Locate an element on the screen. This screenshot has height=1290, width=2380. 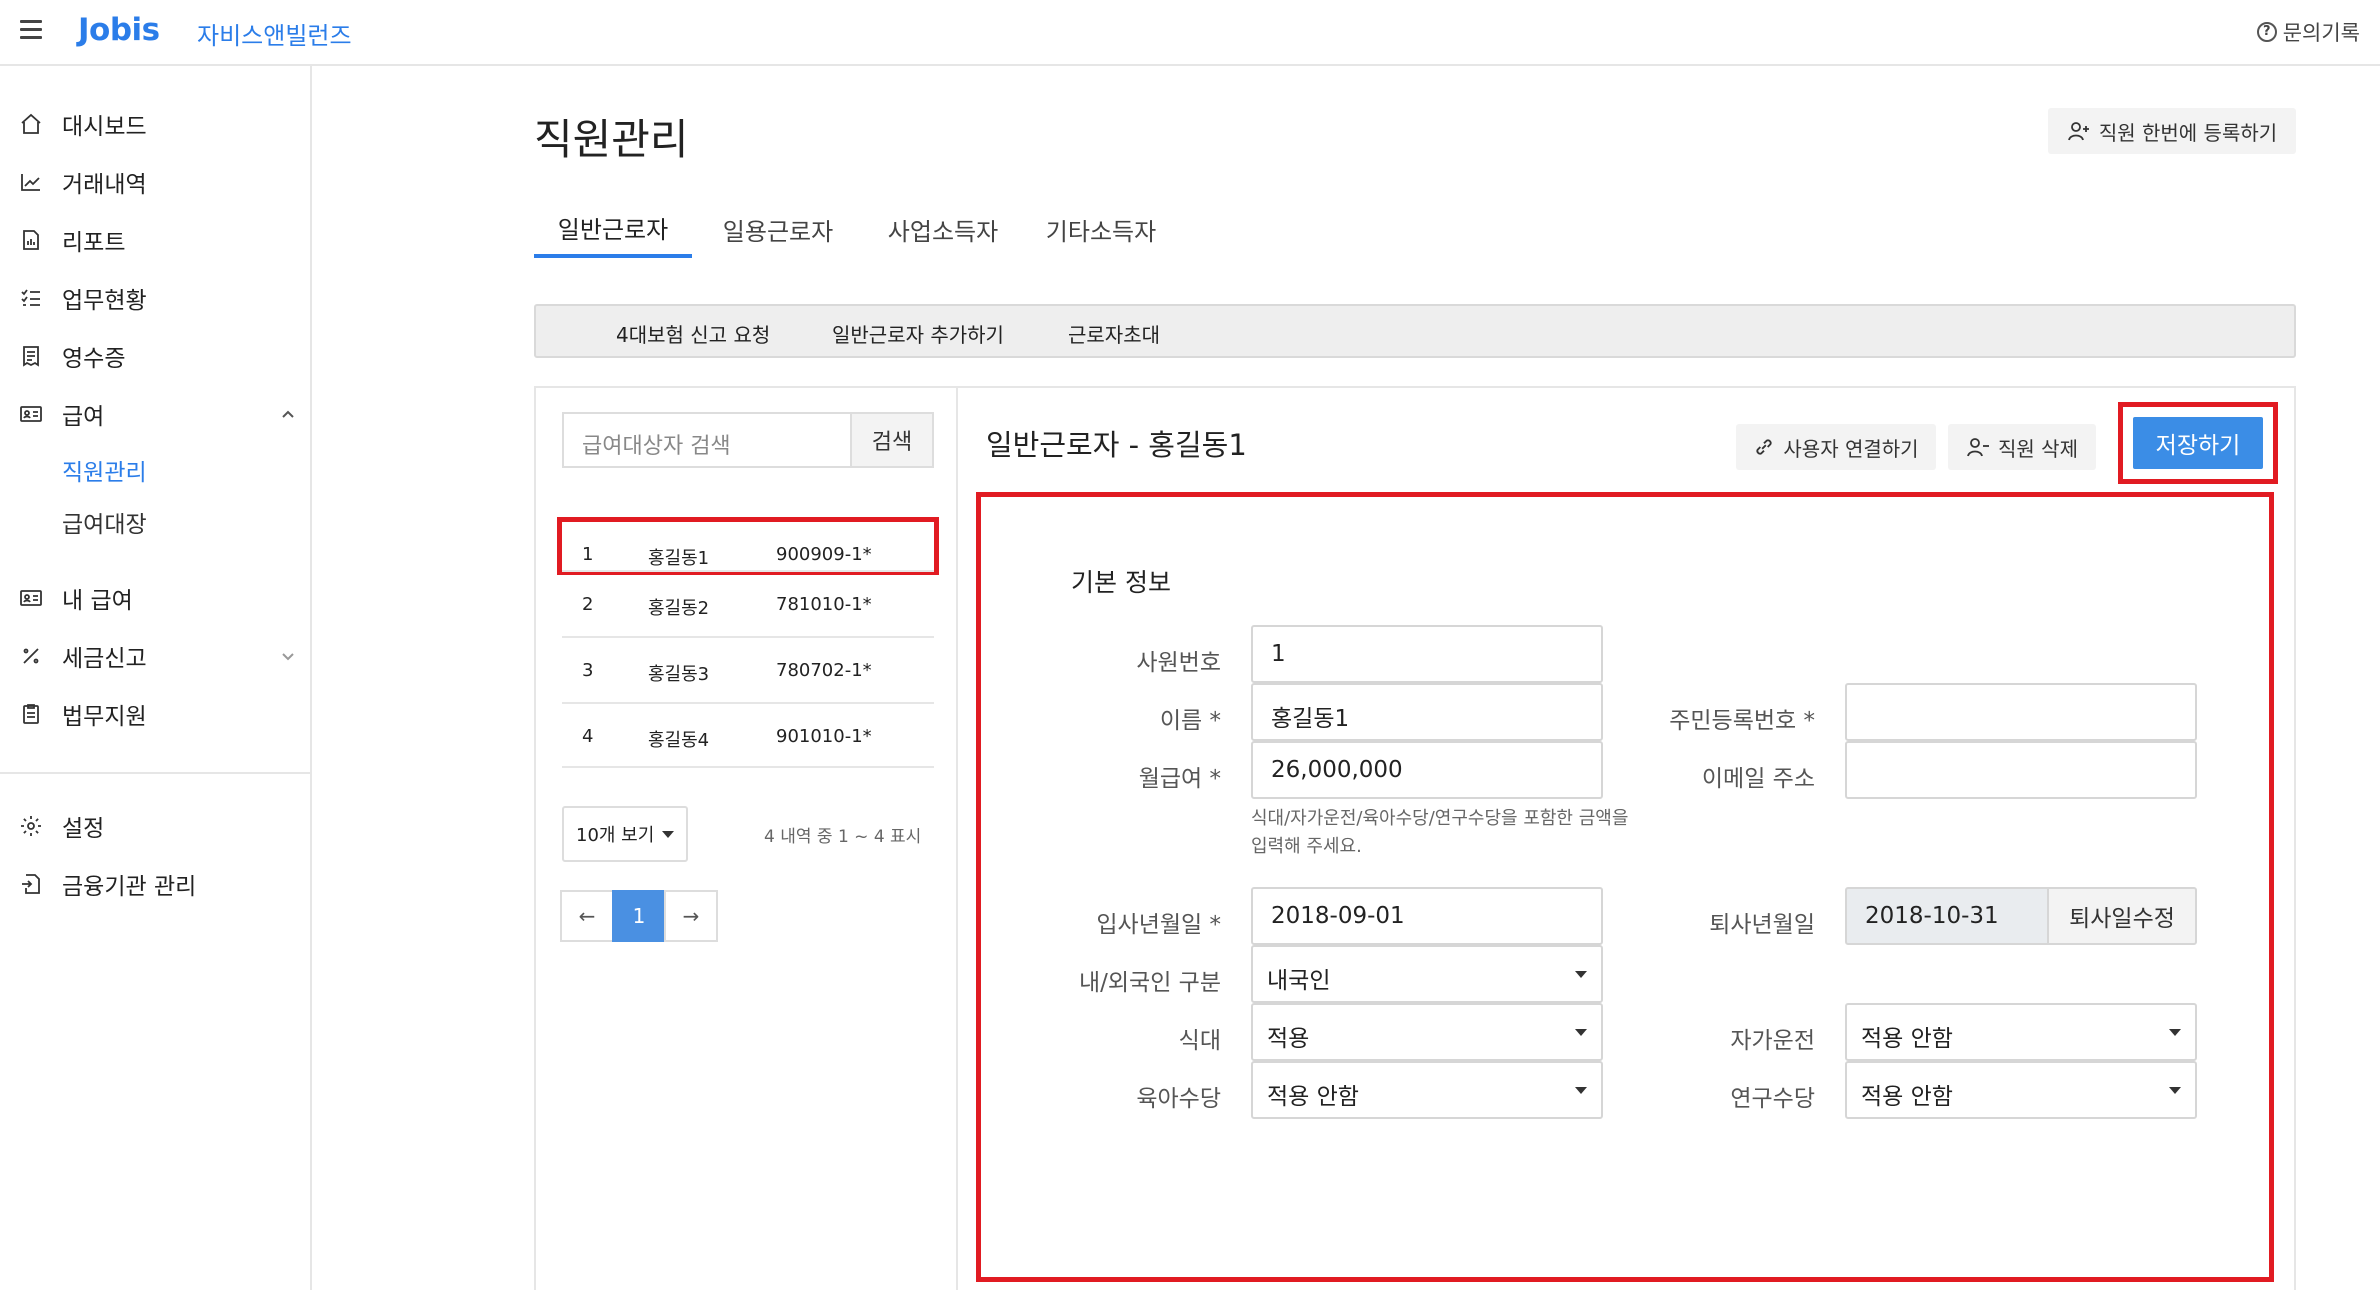
employee-row: 3 홍길동3 780702-1* is located at coordinates (748, 669).